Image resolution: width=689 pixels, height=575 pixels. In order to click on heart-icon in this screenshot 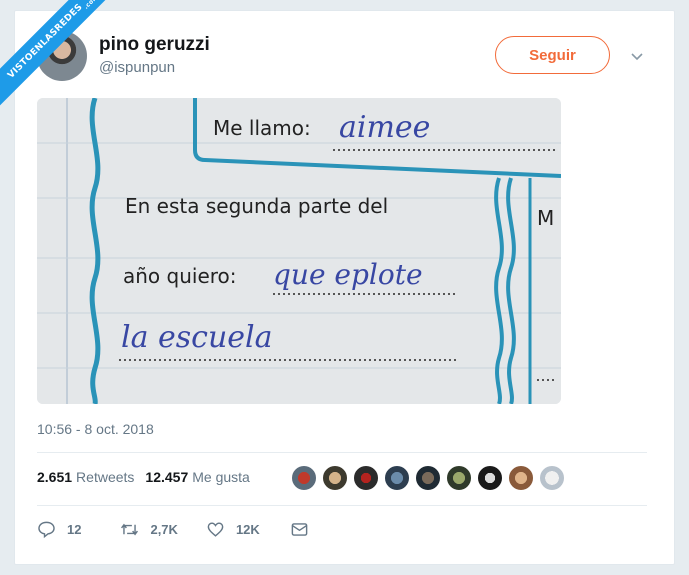, I will do `click(215, 529)`.